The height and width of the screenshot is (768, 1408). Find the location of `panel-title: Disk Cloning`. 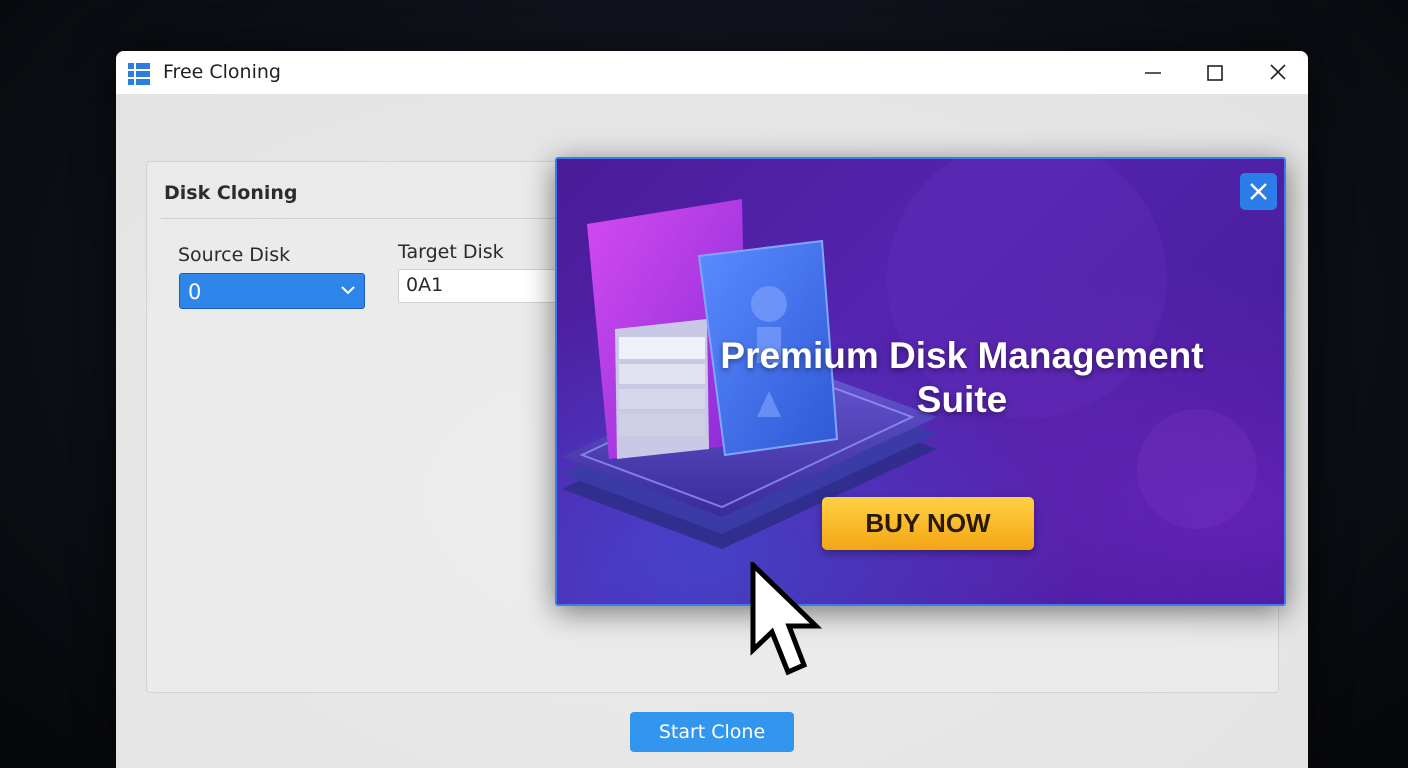

panel-title: Disk Cloning is located at coordinates (231, 193).